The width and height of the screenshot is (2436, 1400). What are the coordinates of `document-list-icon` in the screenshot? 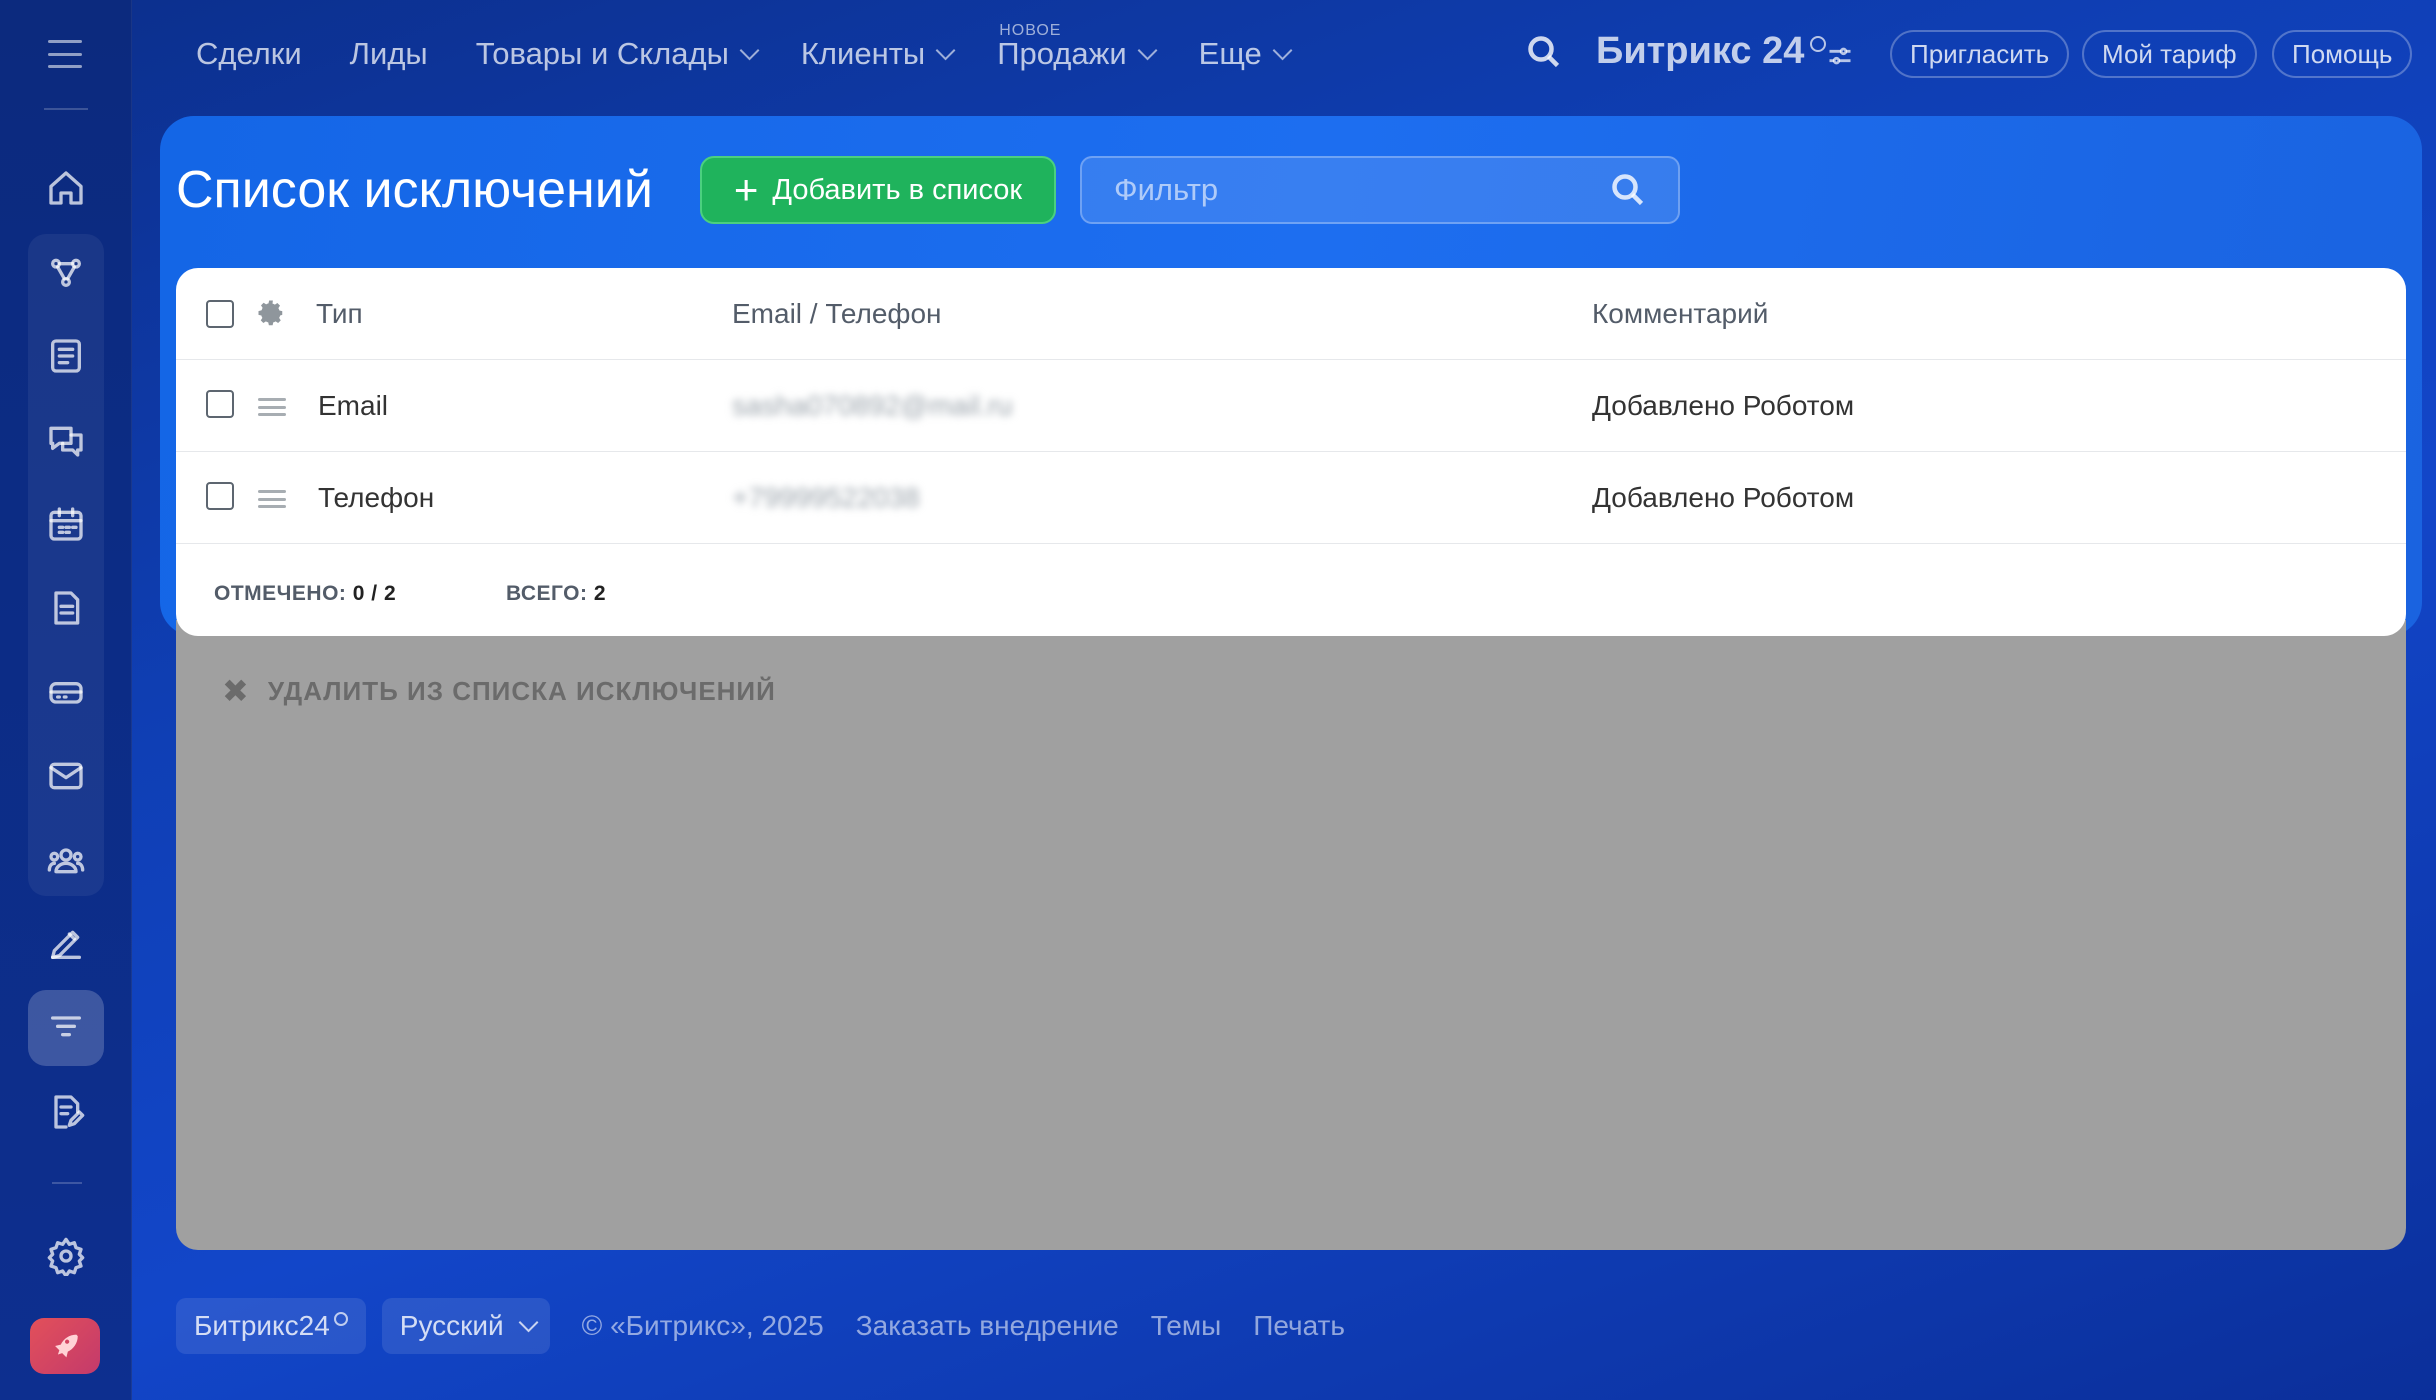 It's located at (66, 356).